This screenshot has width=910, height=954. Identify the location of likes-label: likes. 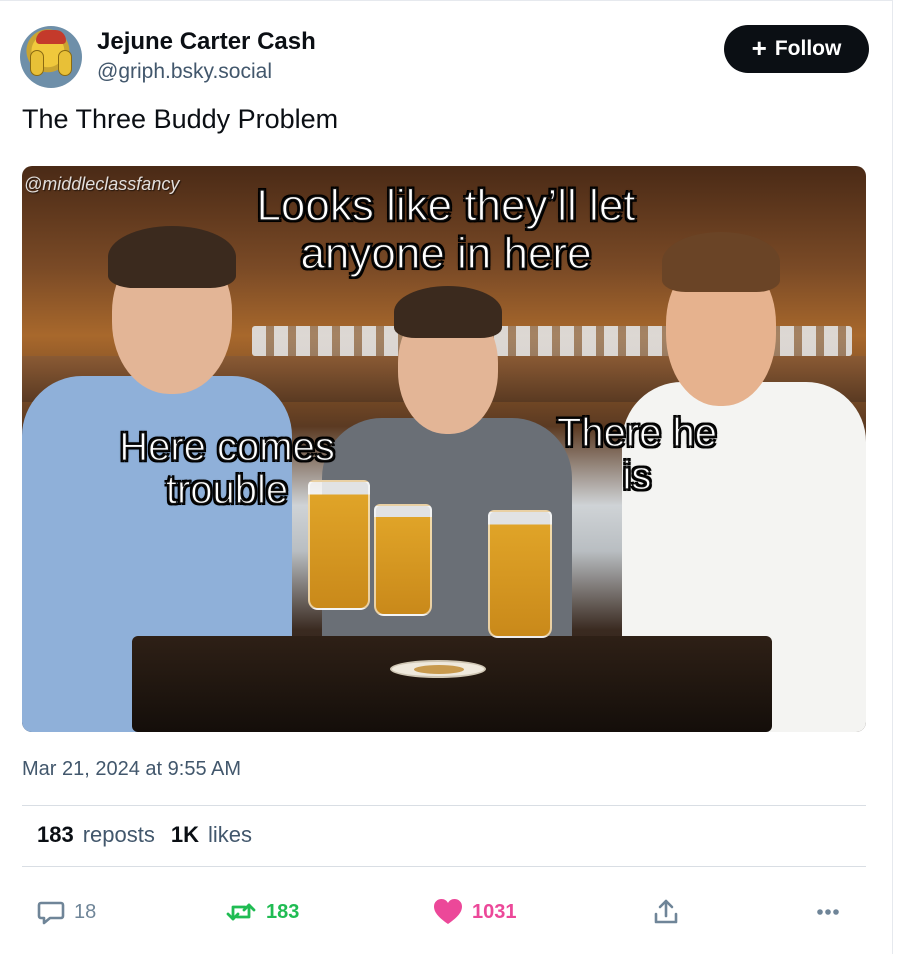
(230, 835).